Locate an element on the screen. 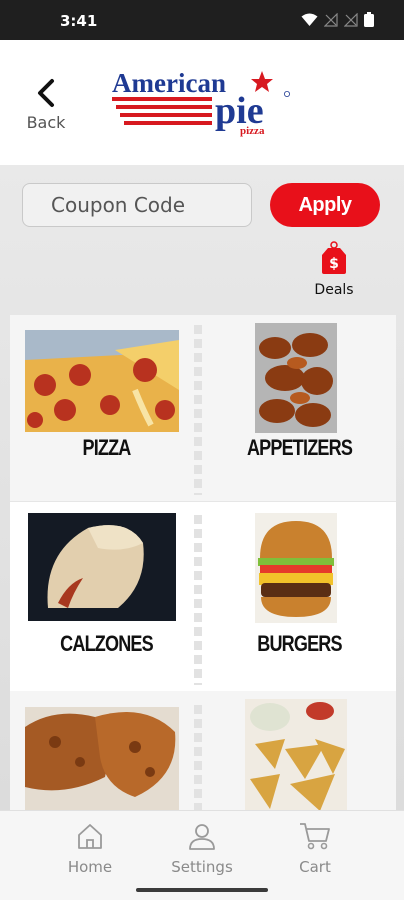  status-bar: 3:41 is located at coordinates (202, 20).